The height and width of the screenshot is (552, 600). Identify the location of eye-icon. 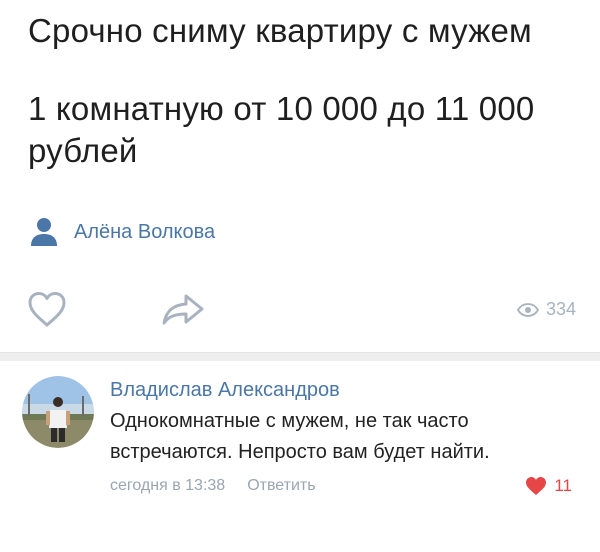
(527, 309).